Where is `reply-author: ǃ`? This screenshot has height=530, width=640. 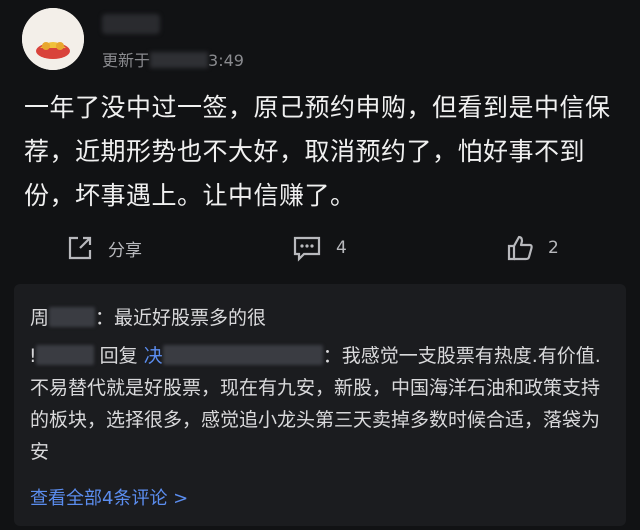 reply-author: ǃ is located at coordinates (33, 356).